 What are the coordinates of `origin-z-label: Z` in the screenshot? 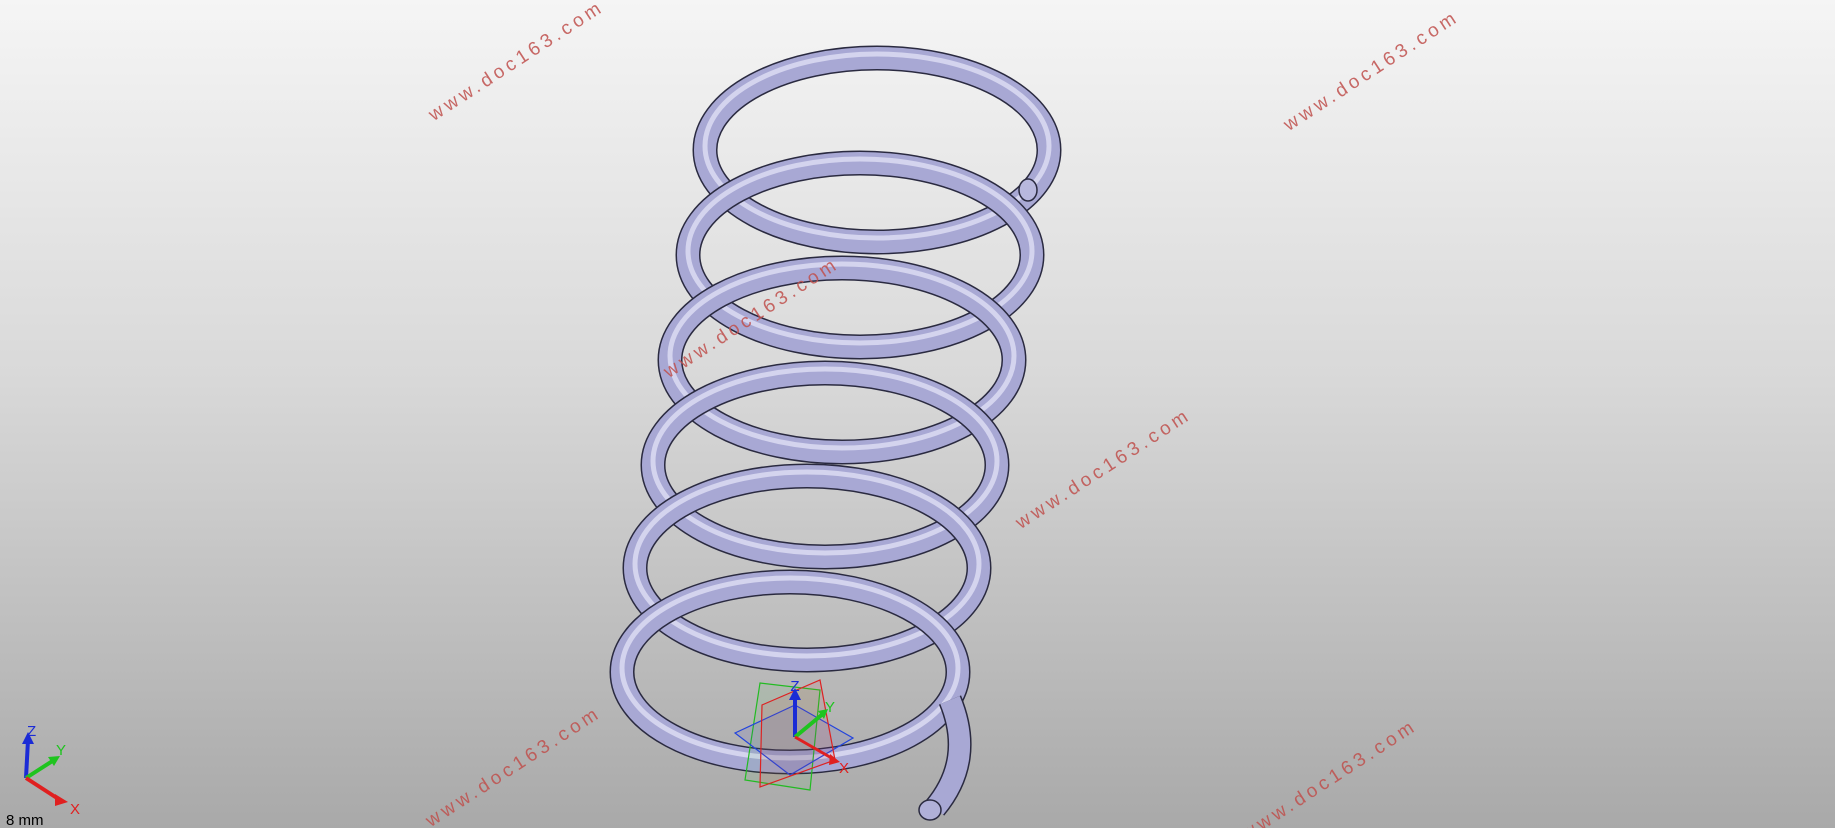 It's located at (794, 686).